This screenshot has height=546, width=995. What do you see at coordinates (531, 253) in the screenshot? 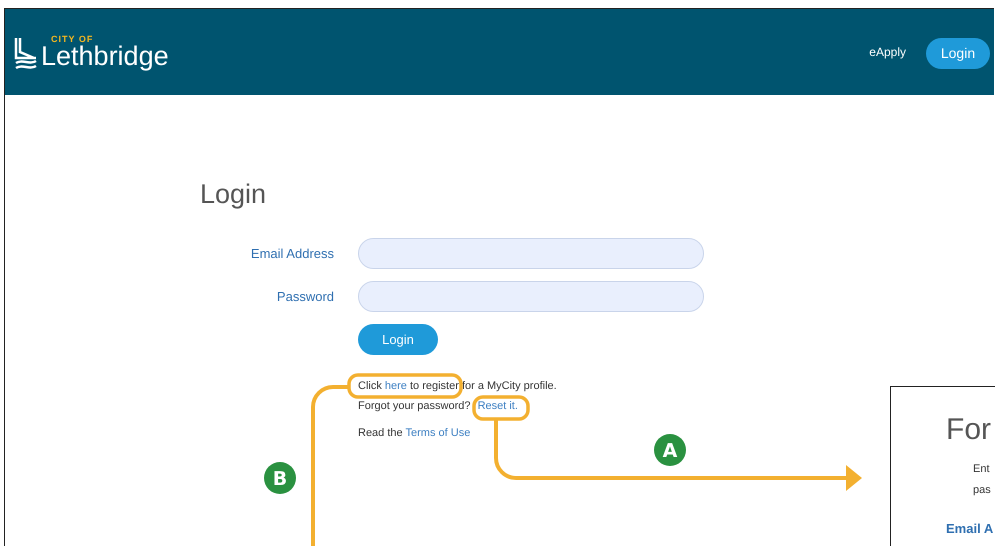
I see `email-field` at bounding box center [531, 253].